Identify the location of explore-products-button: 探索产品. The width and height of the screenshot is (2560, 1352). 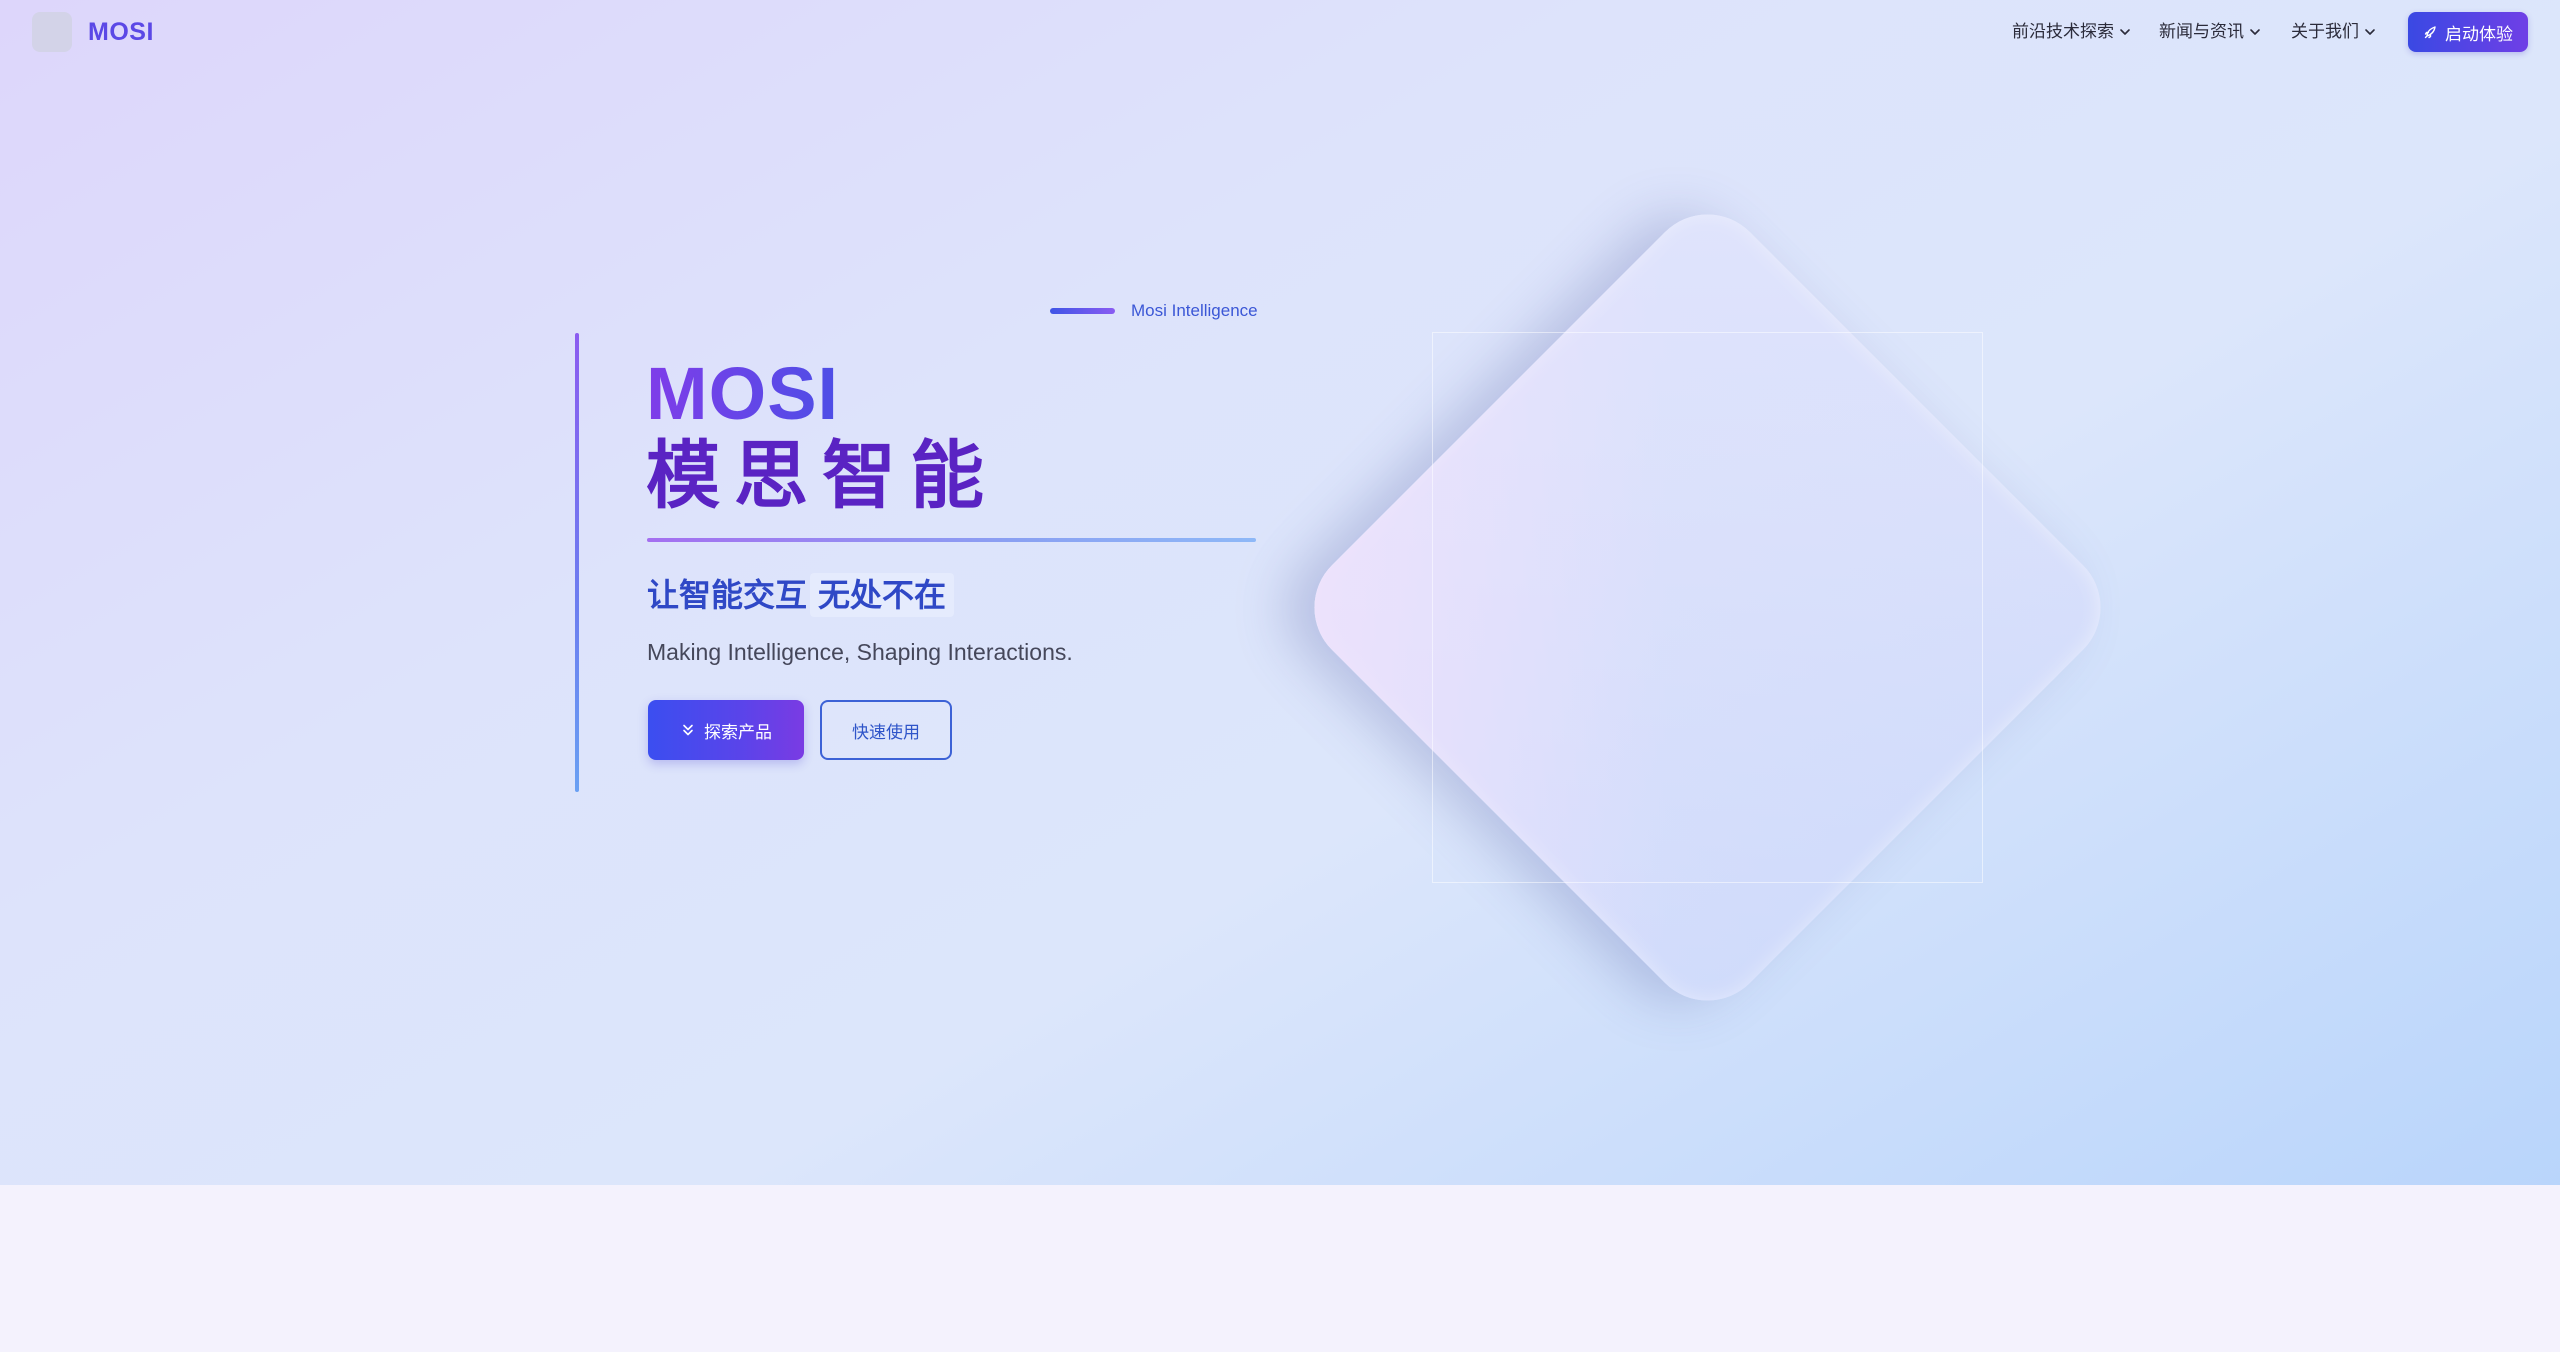
(726, 730).